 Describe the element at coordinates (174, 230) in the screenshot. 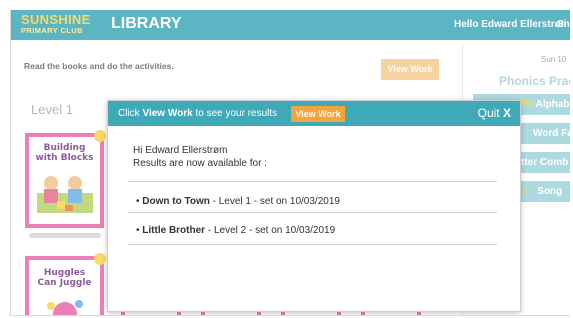

I see `result-title: Little Brother` at that location.